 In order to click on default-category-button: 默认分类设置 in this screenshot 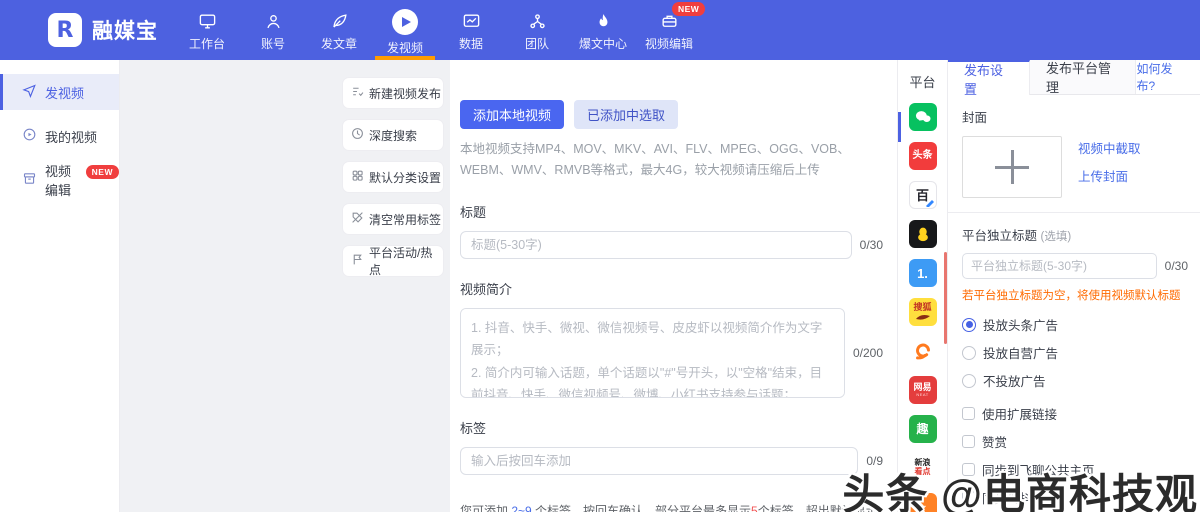, I will do `click(393, 177)`.